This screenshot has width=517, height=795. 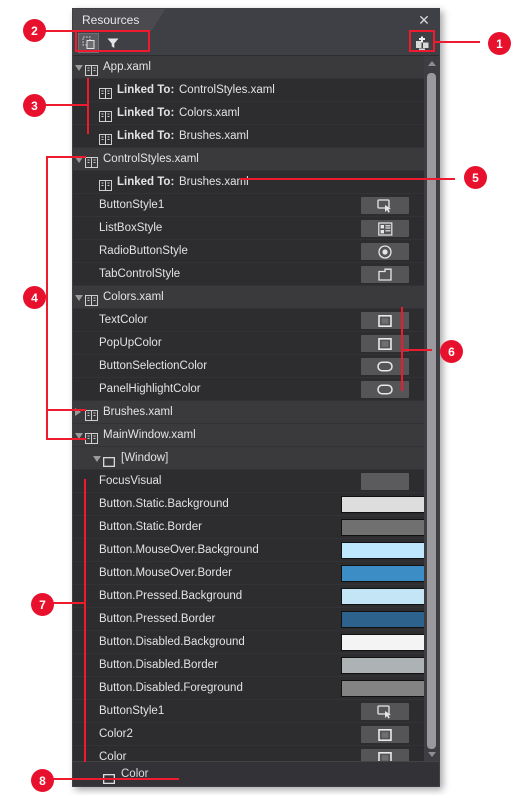 What do you see at coordinates (256, 343) in the screenshot?
I see `tree-row-popupcolor: PopUpColor` at bounding box center [256, 343].